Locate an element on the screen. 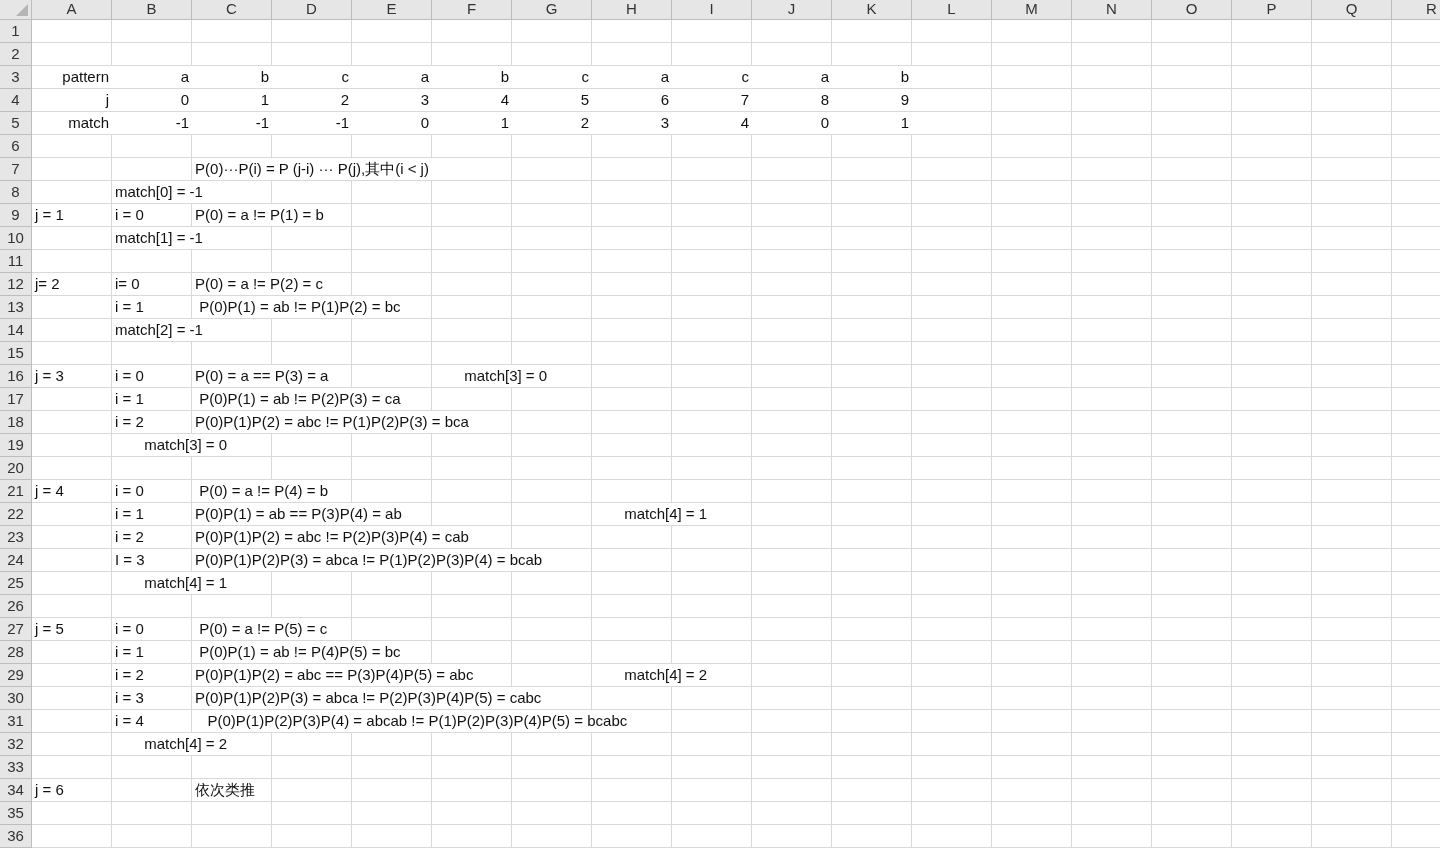  column-header: E is located at coordinates (392, 10).